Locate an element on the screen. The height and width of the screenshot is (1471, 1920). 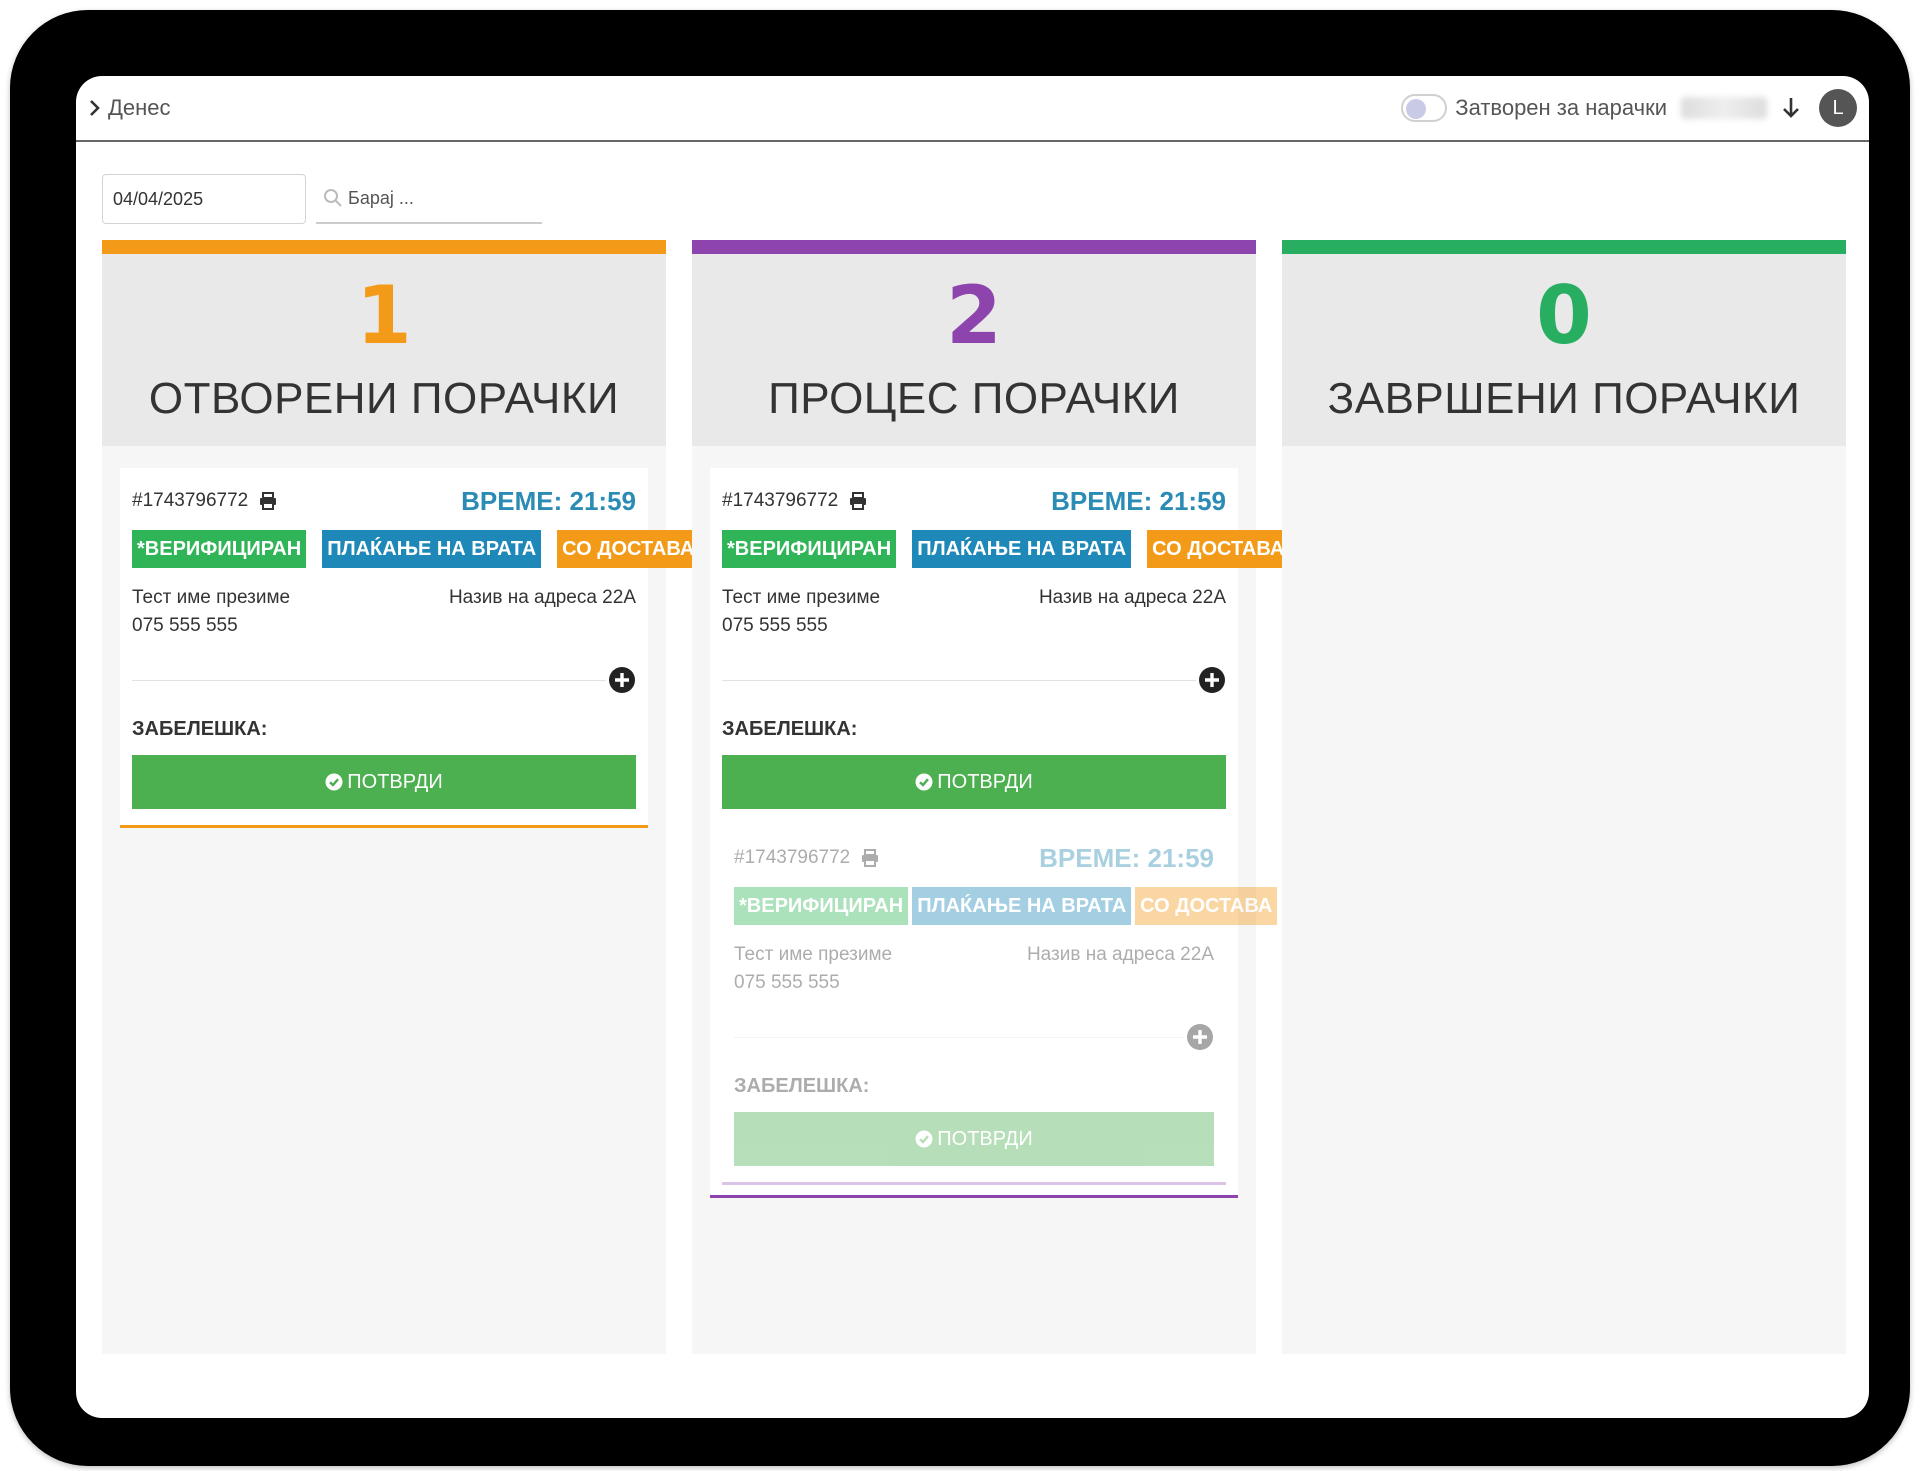
avatar: L is located at coordinates (1838, 108).